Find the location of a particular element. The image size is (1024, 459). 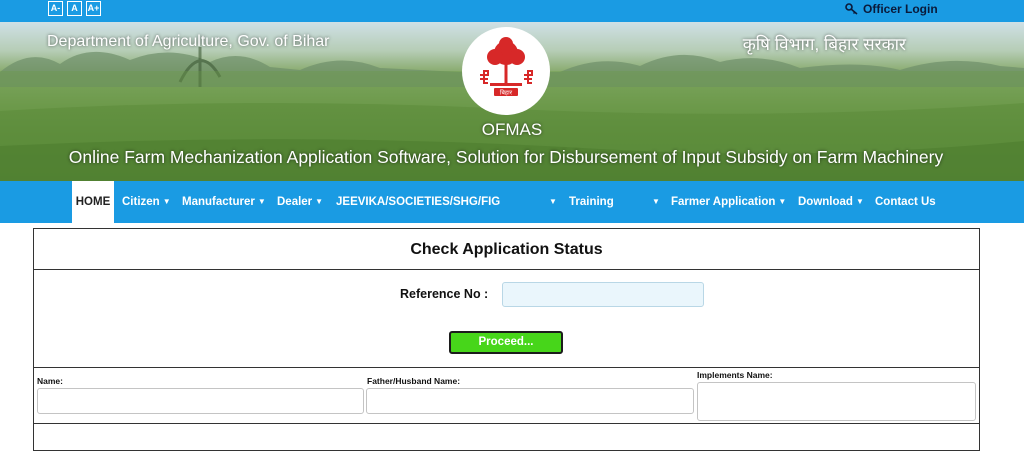

department-english: Department of Agriculture, Gov. of Bihar is located at coordinates (188, 41).